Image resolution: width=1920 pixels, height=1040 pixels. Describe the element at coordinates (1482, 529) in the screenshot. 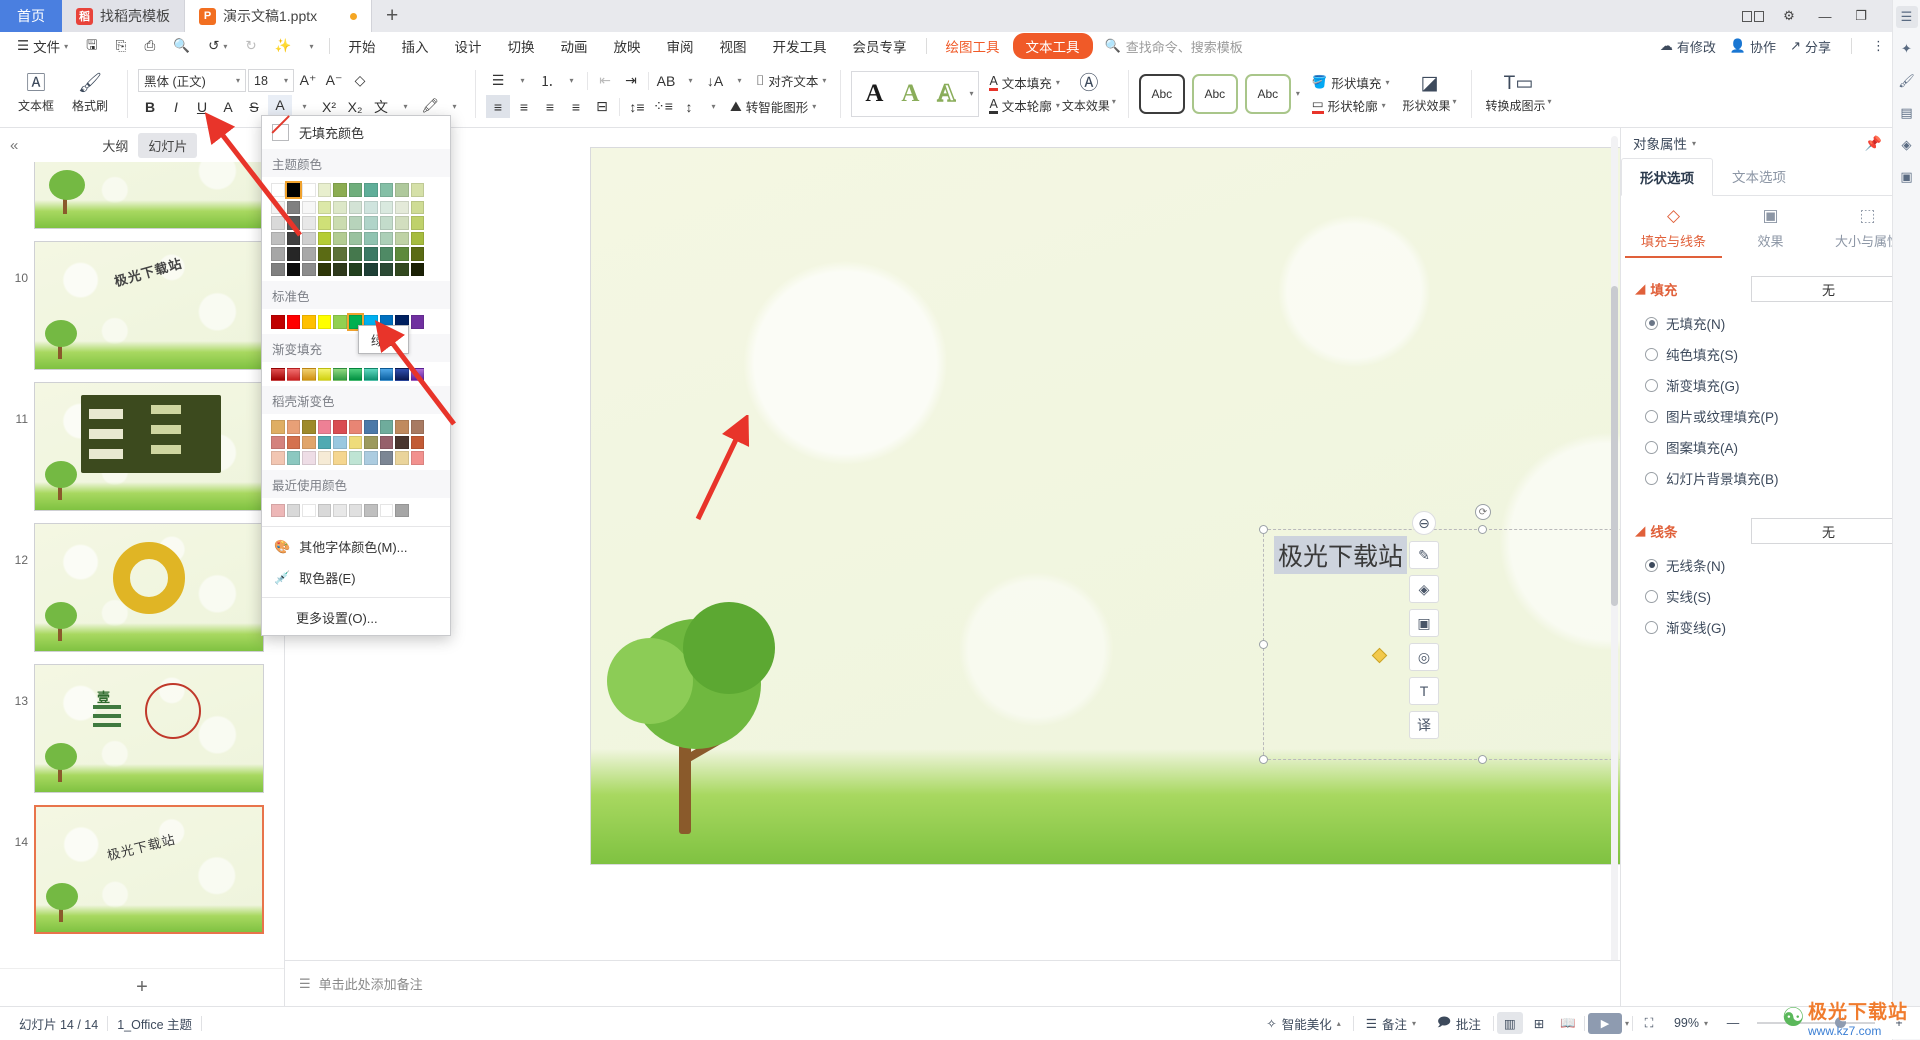

I see `resize-handle-n` at that location.